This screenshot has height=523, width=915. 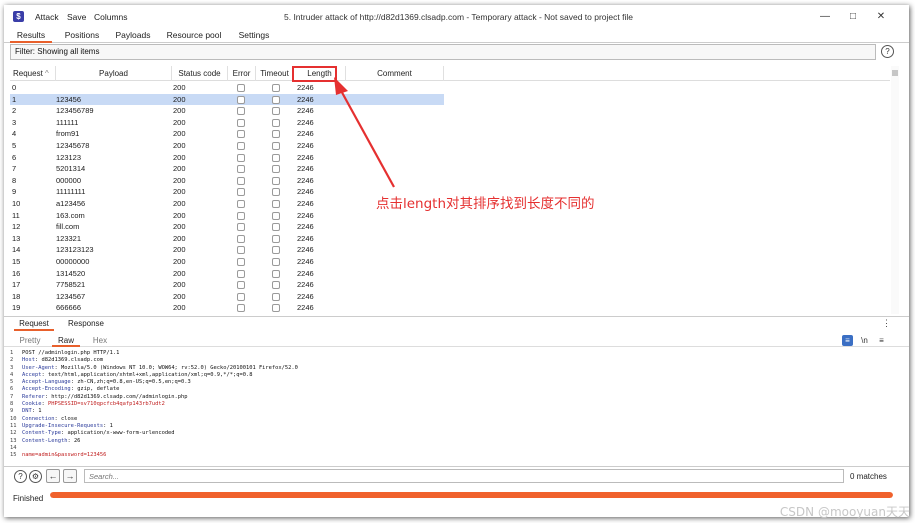 I want to click on request-line: 10 Connection: close, so click(x=44, y=418).